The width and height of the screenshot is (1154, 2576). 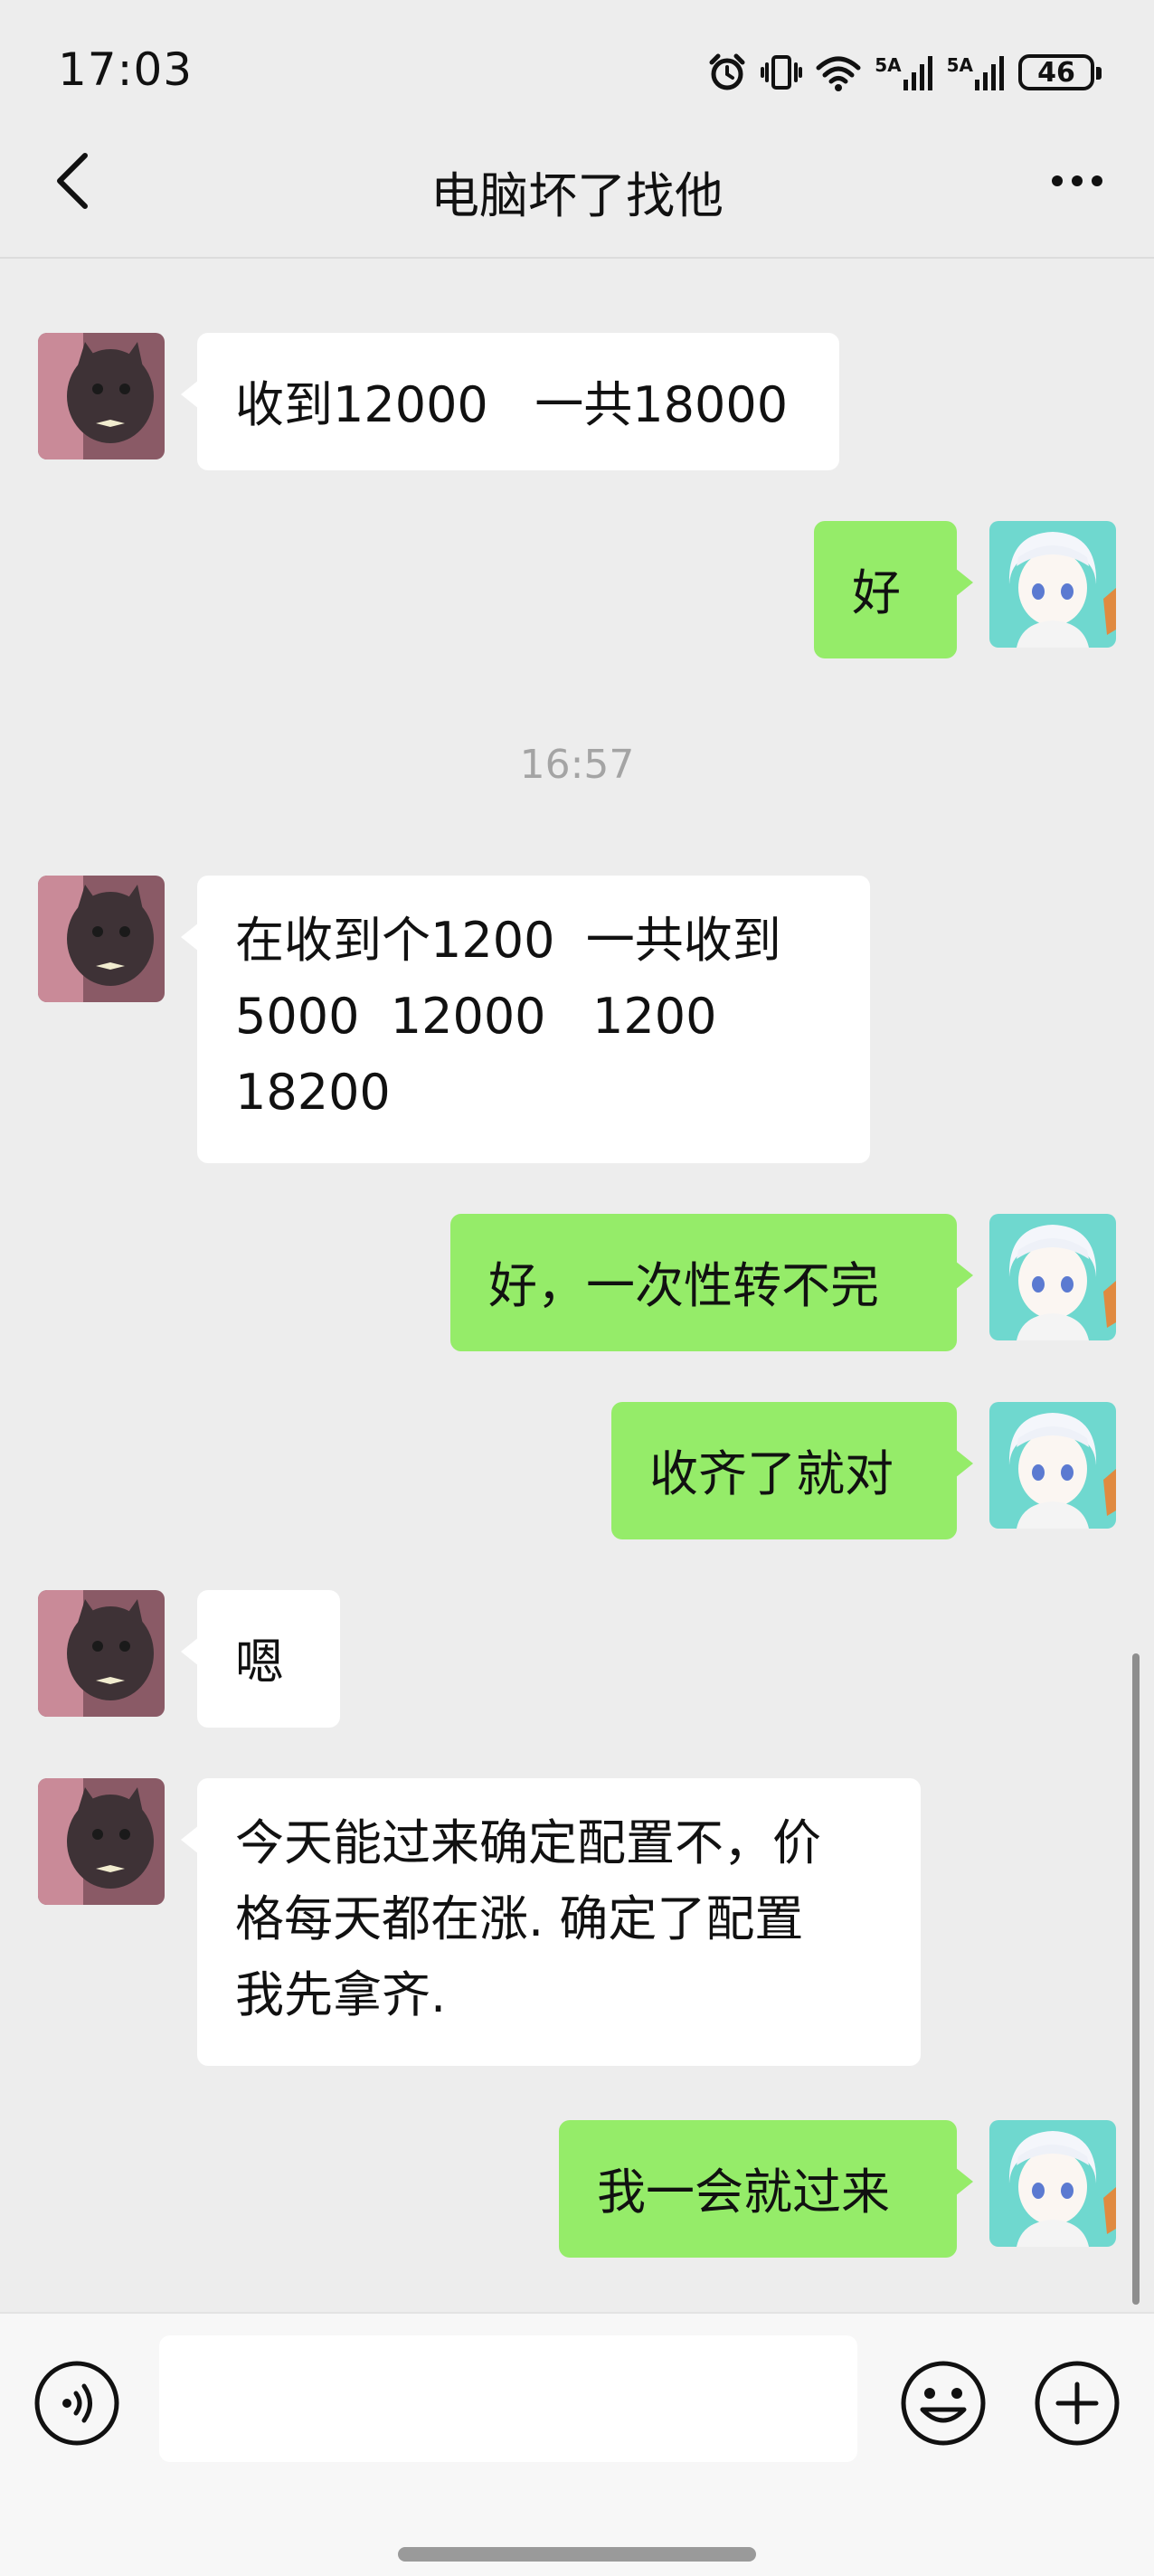 What do you see at coordinates (782, 72) in the screenshot?
I see `vibrate-icon` at bounding box center [782, 72].